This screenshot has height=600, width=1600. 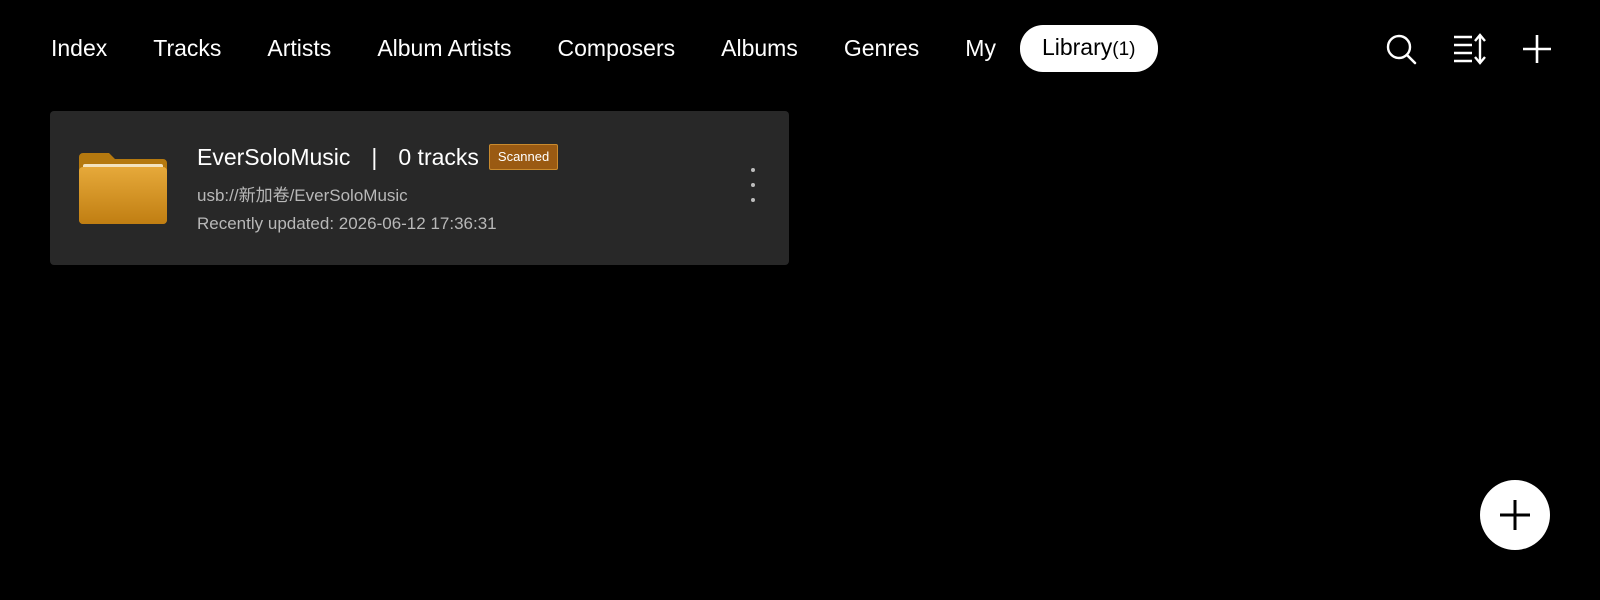 I want to click on tab-composers: Composers, so click(x=617, y=48).